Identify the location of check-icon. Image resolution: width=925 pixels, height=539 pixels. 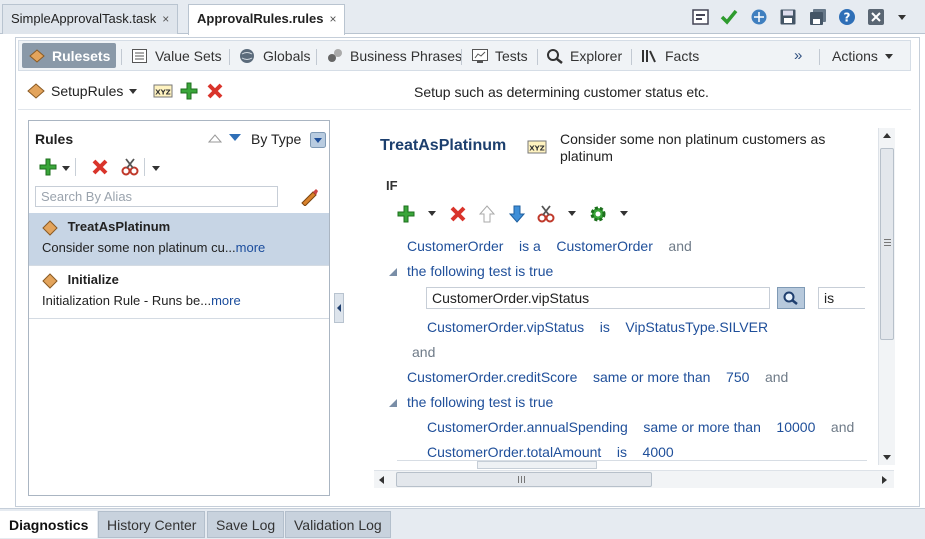
(729, 17).